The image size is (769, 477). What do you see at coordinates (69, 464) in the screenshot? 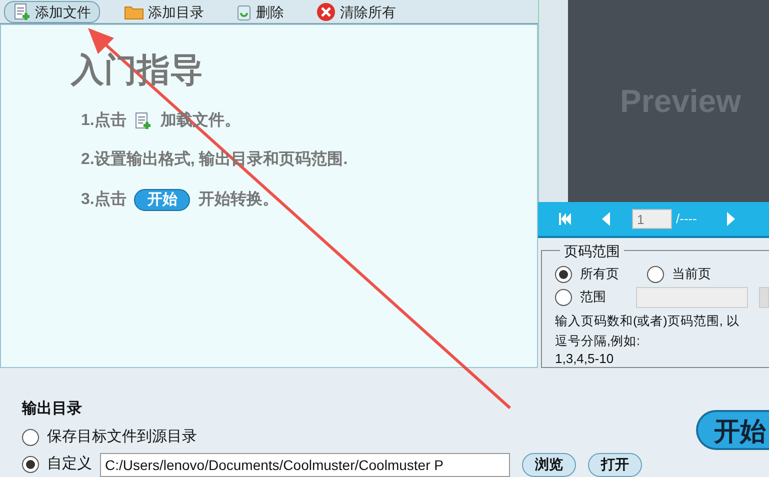
I see `radio-label: 自定义` at bounding box center [69, 464].